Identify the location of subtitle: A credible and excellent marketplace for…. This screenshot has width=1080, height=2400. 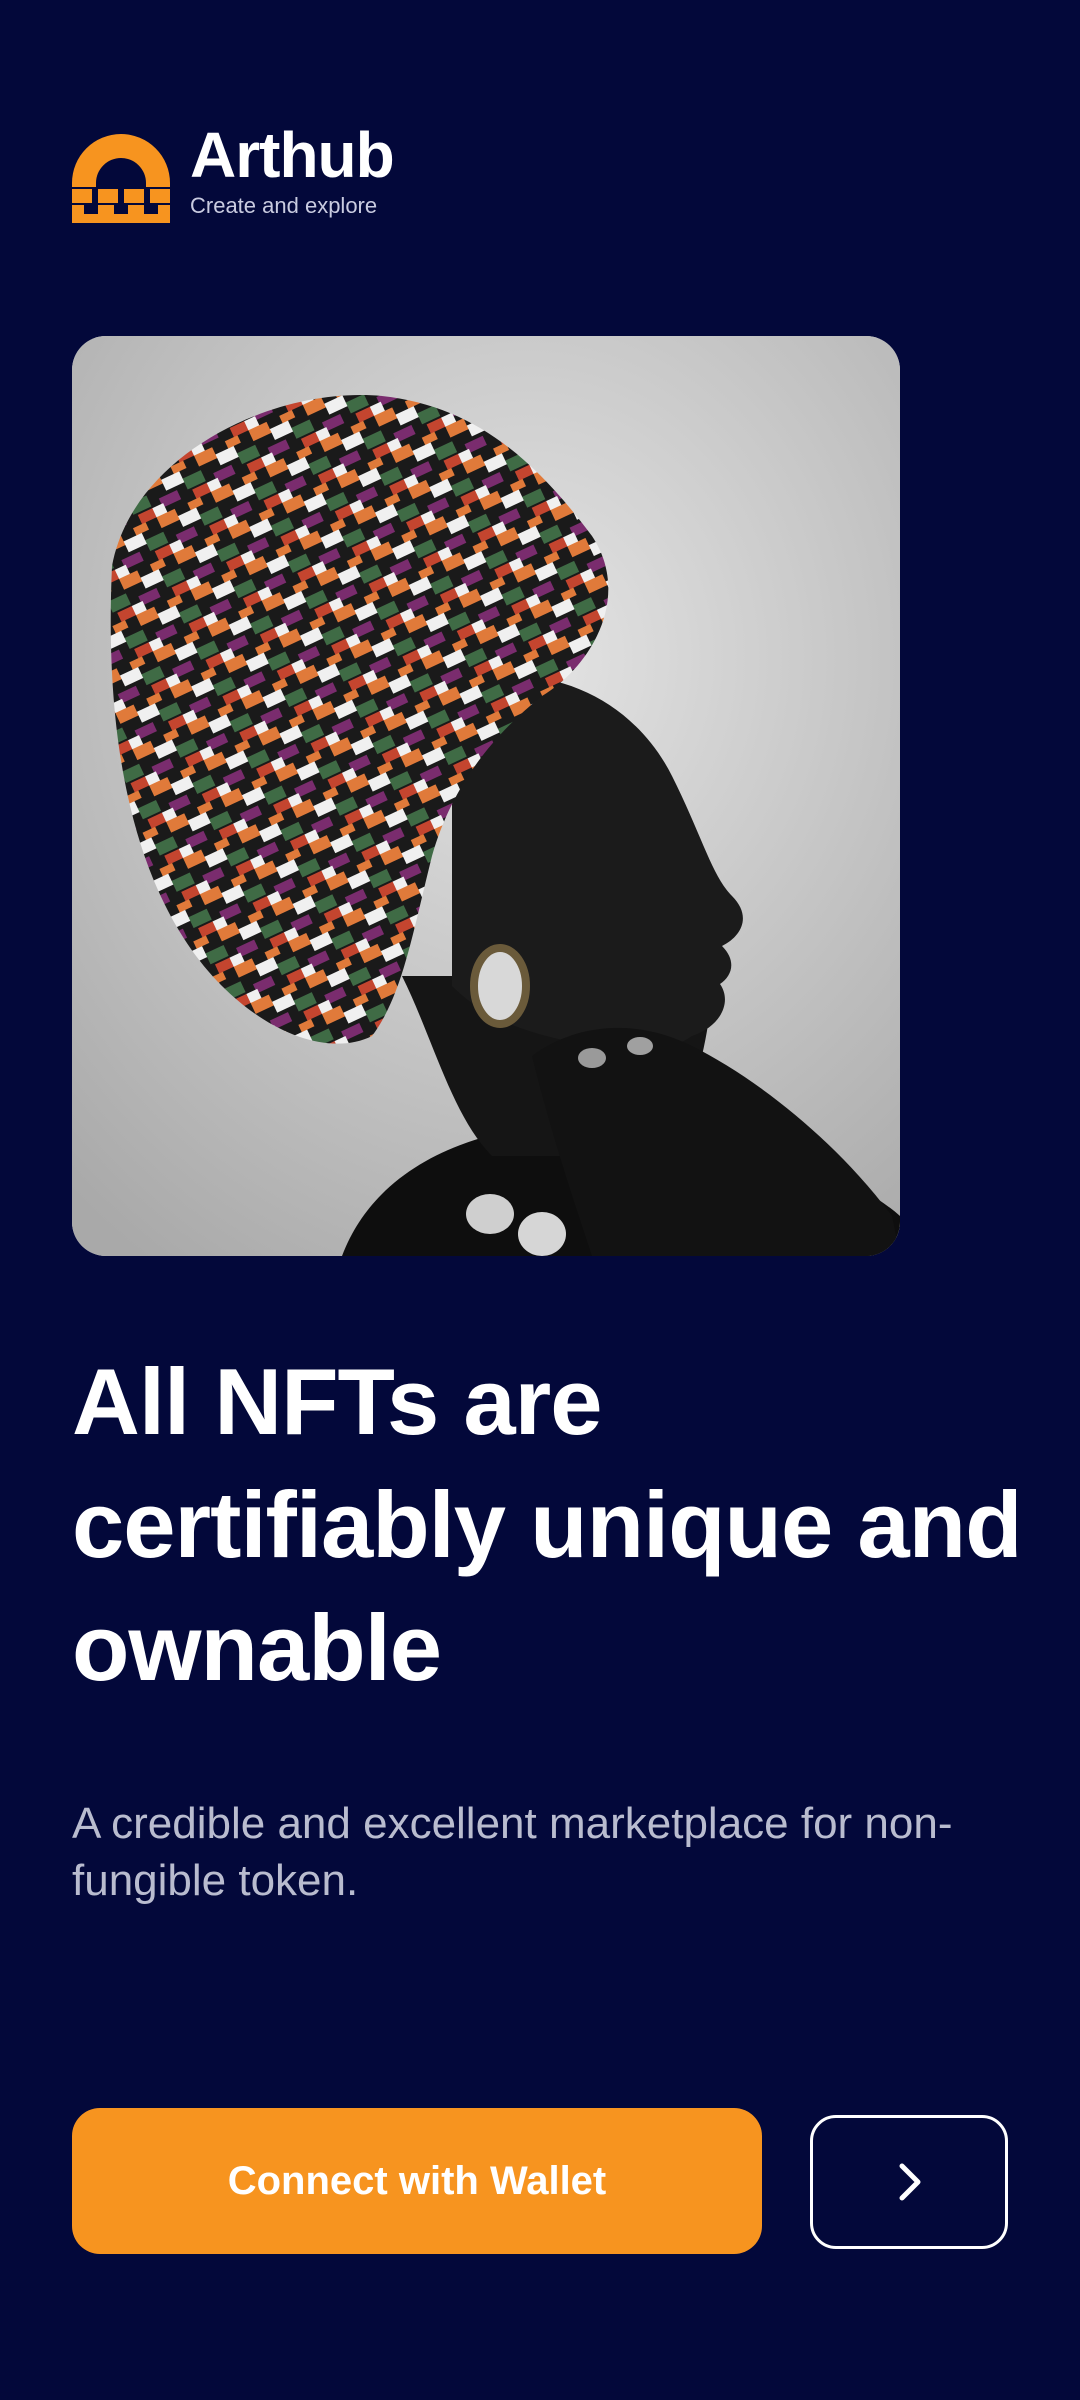
(512, 1852).